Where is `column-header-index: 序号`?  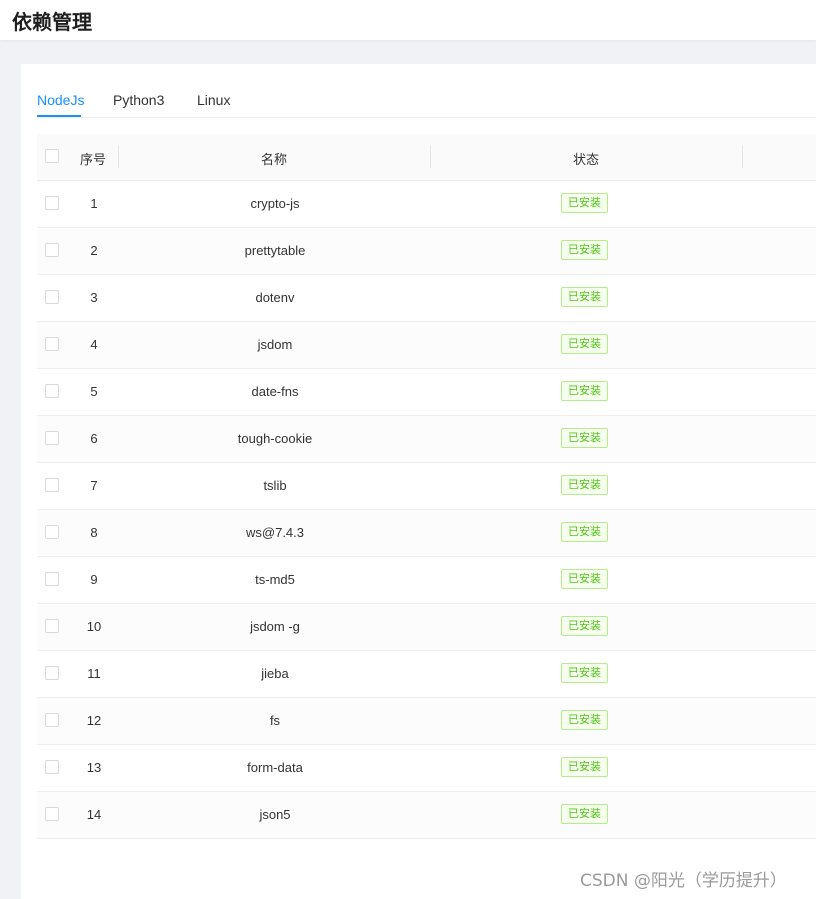 column-header-index: 序号 is located at coordinates (93, 160).